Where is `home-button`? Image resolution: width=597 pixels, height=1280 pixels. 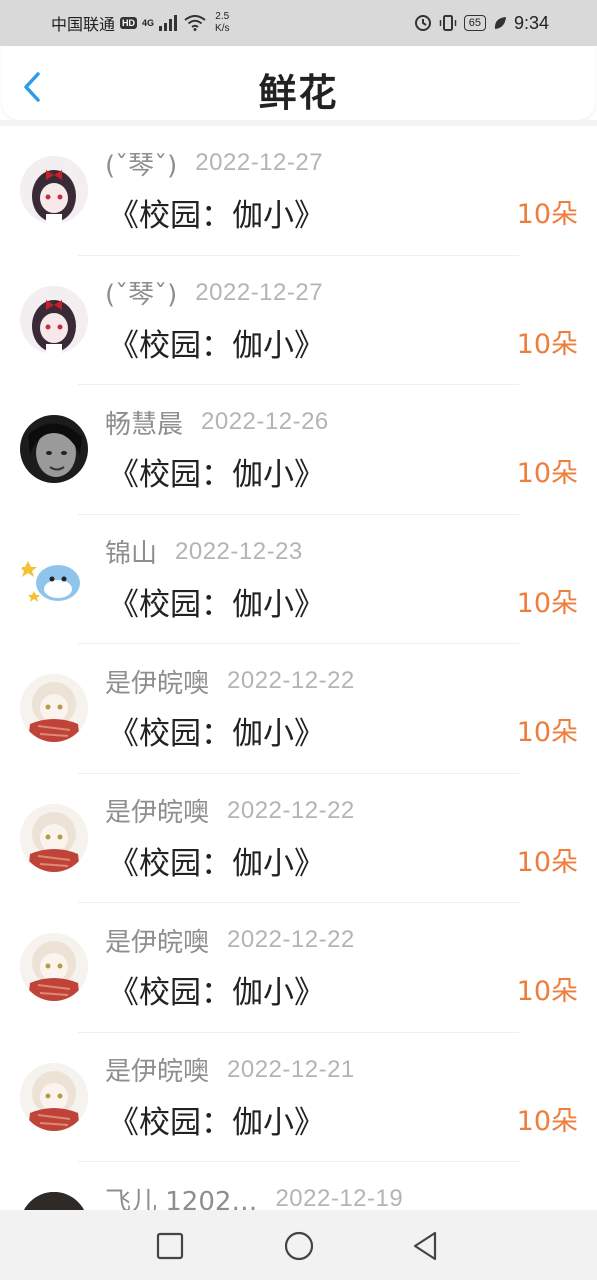 home-button is located at coordinates (299, 1246).